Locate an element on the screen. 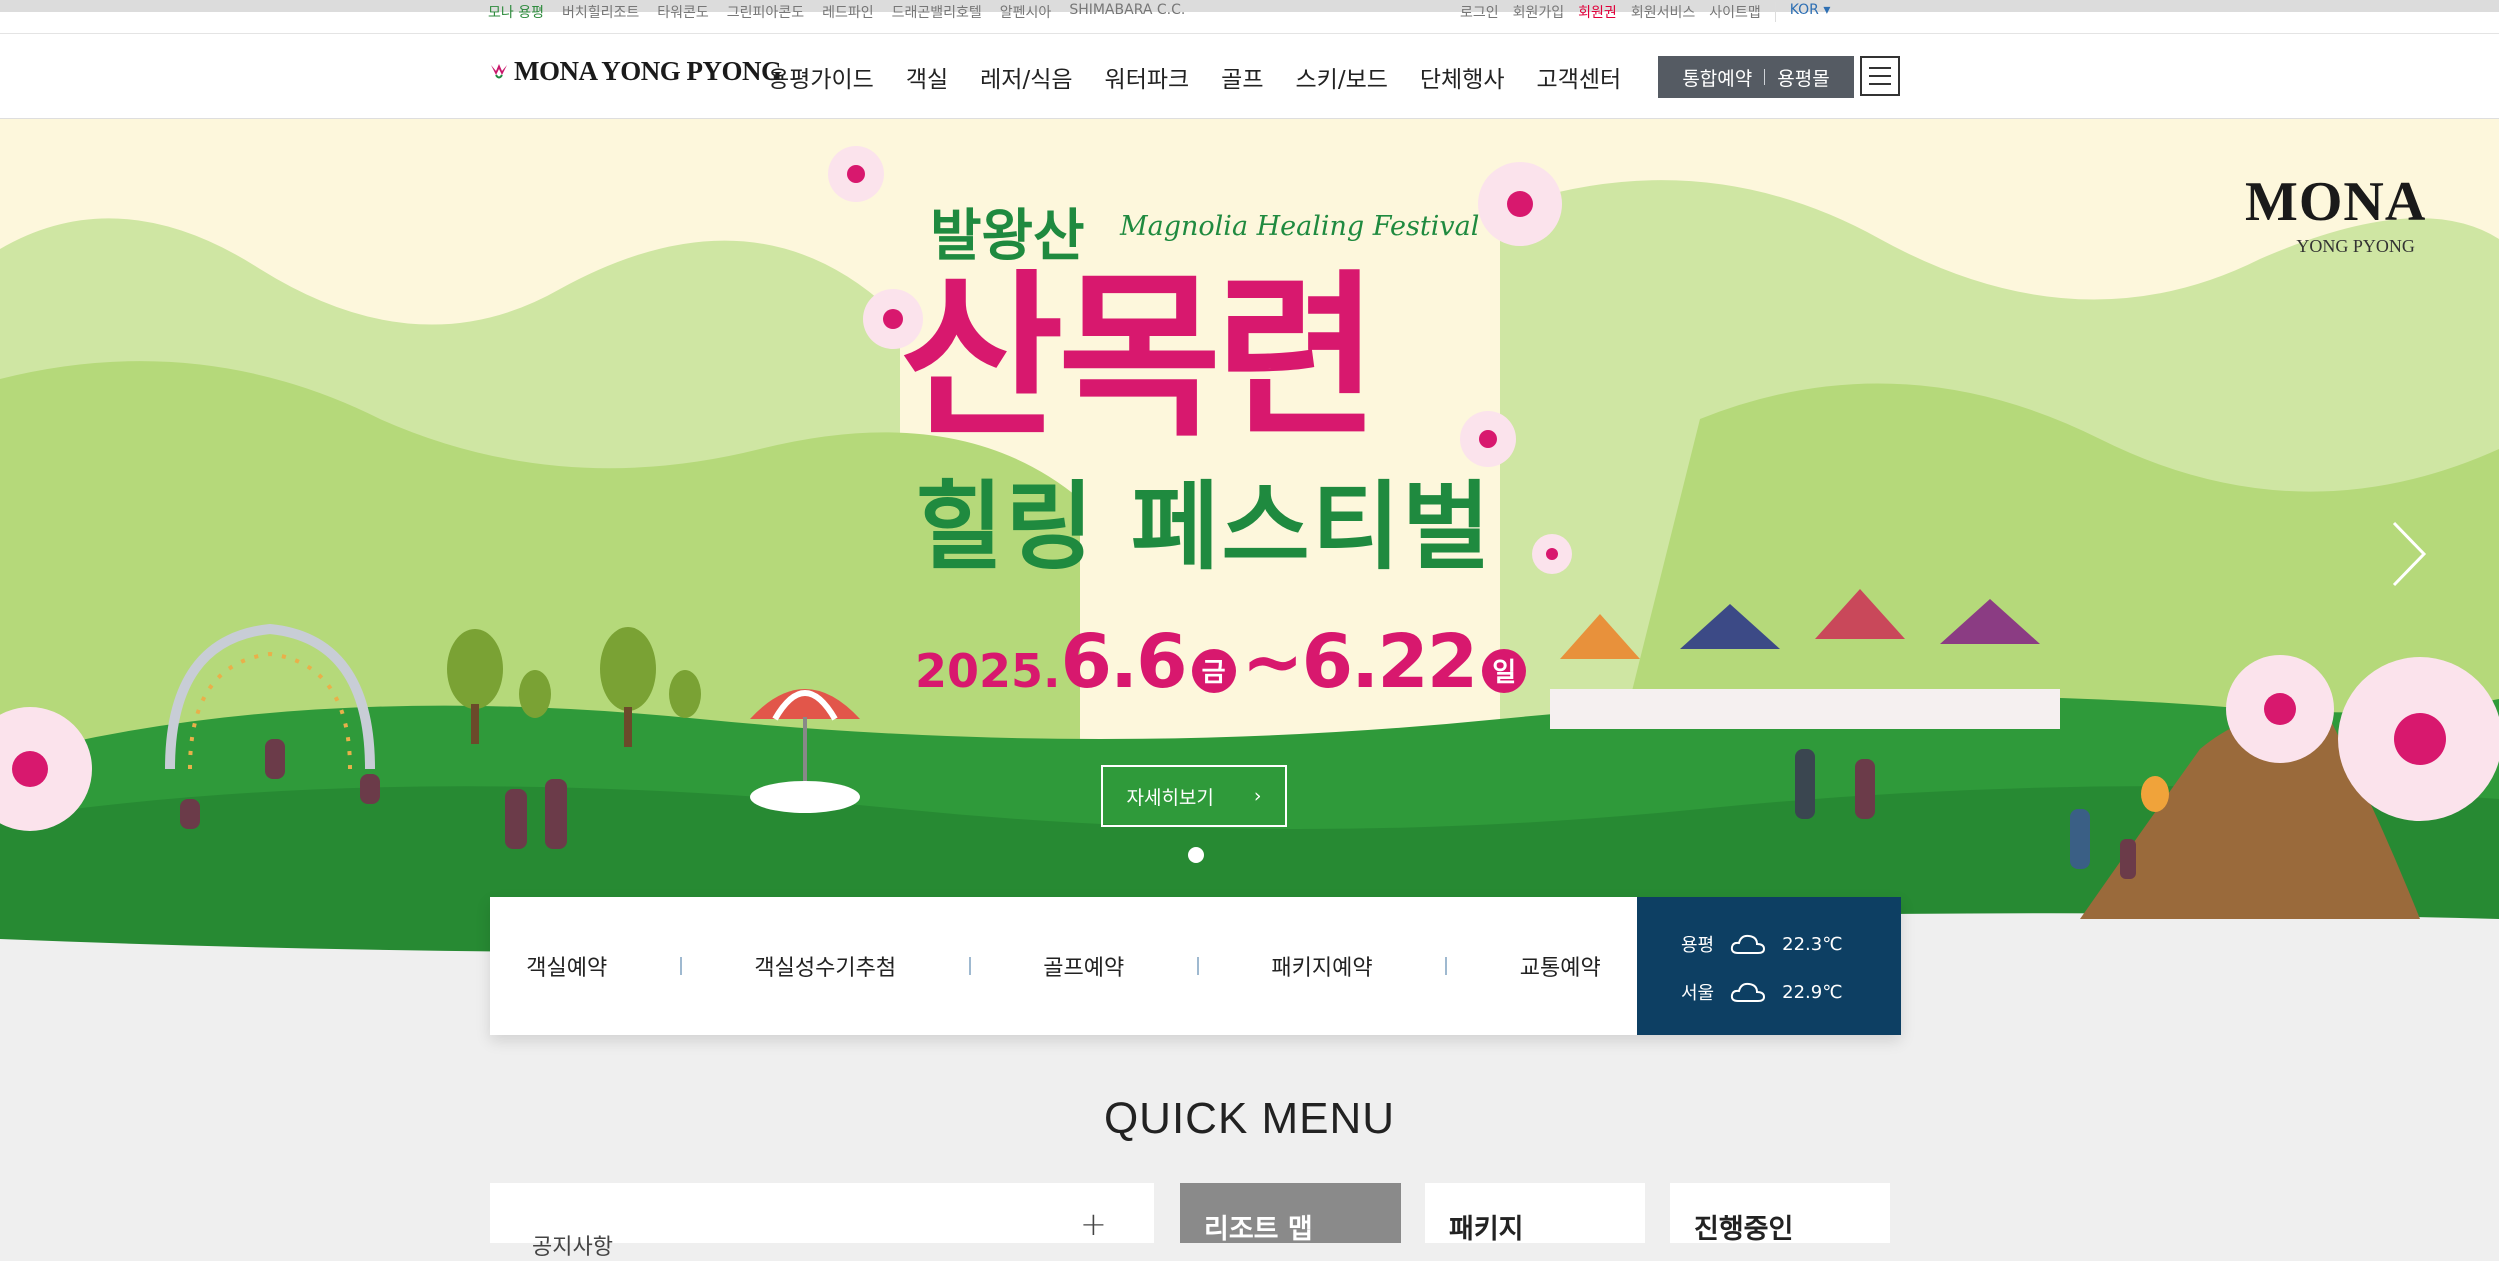  family-link: 레드파인 is located at coordinates (848, 12).